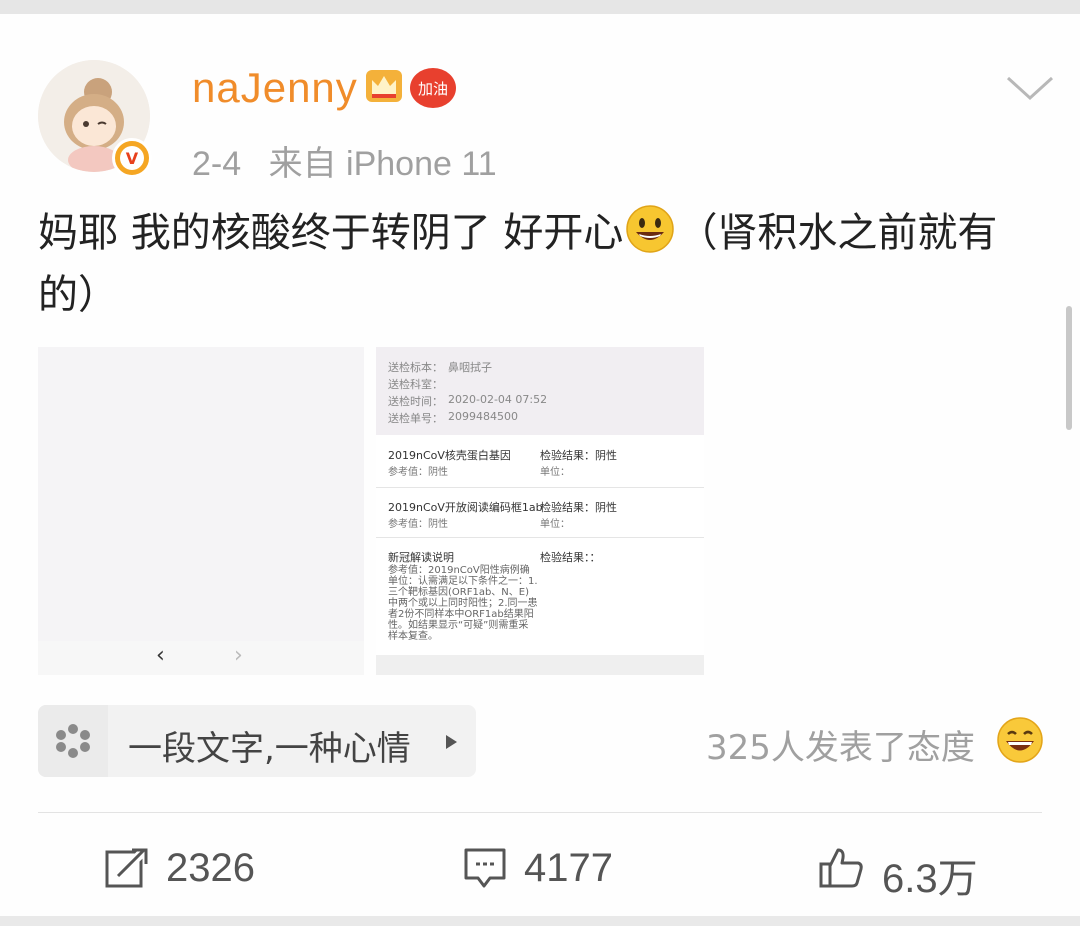  Describe the element at coordinates (217, 164) in the screenshot. I see `post-timestamp: 2-4` at that location.